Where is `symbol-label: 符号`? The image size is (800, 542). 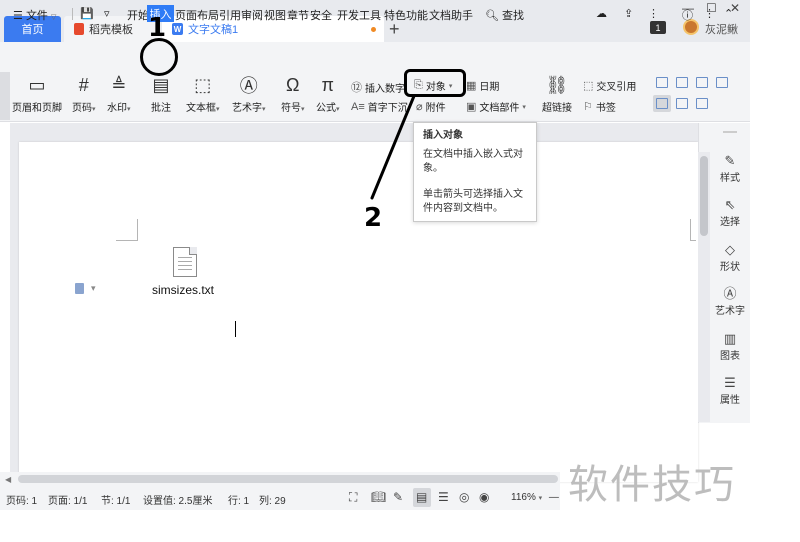
symbol-label: 符号 is located at coordinates (291, 108).